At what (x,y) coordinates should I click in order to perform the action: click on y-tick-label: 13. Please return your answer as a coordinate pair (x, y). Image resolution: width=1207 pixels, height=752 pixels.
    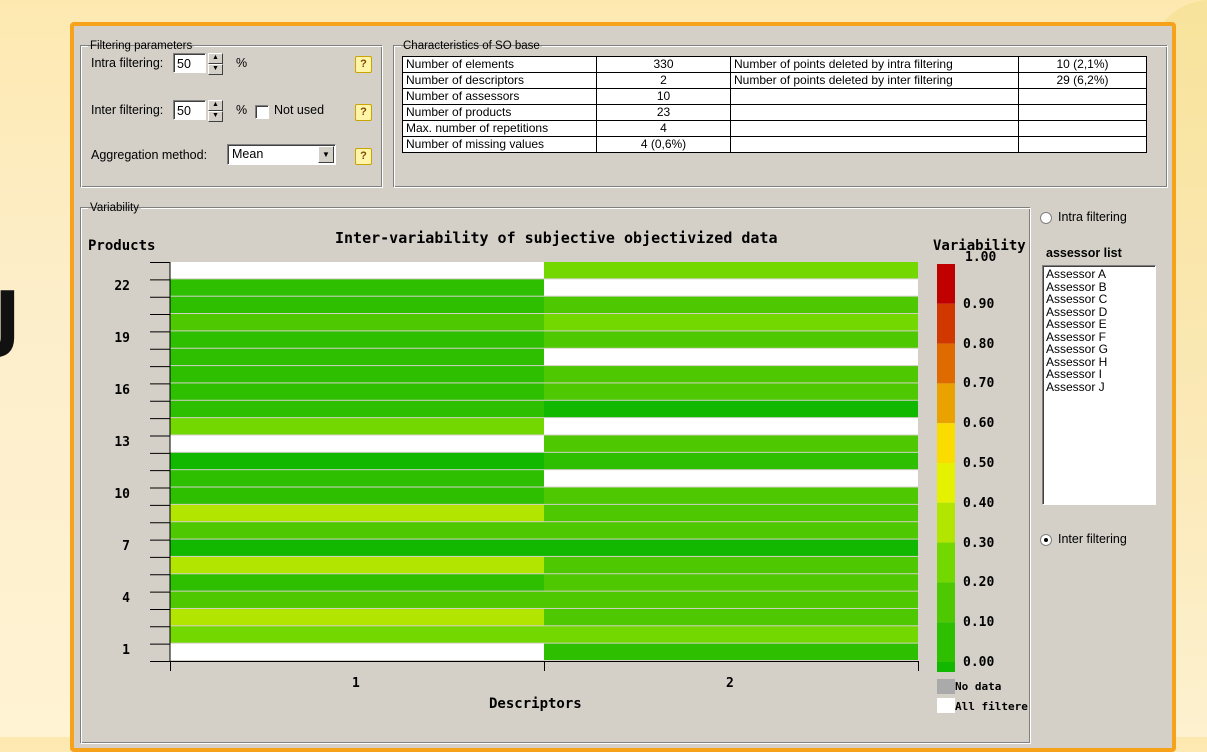
    Looking at the image, I should click on (122, 443).